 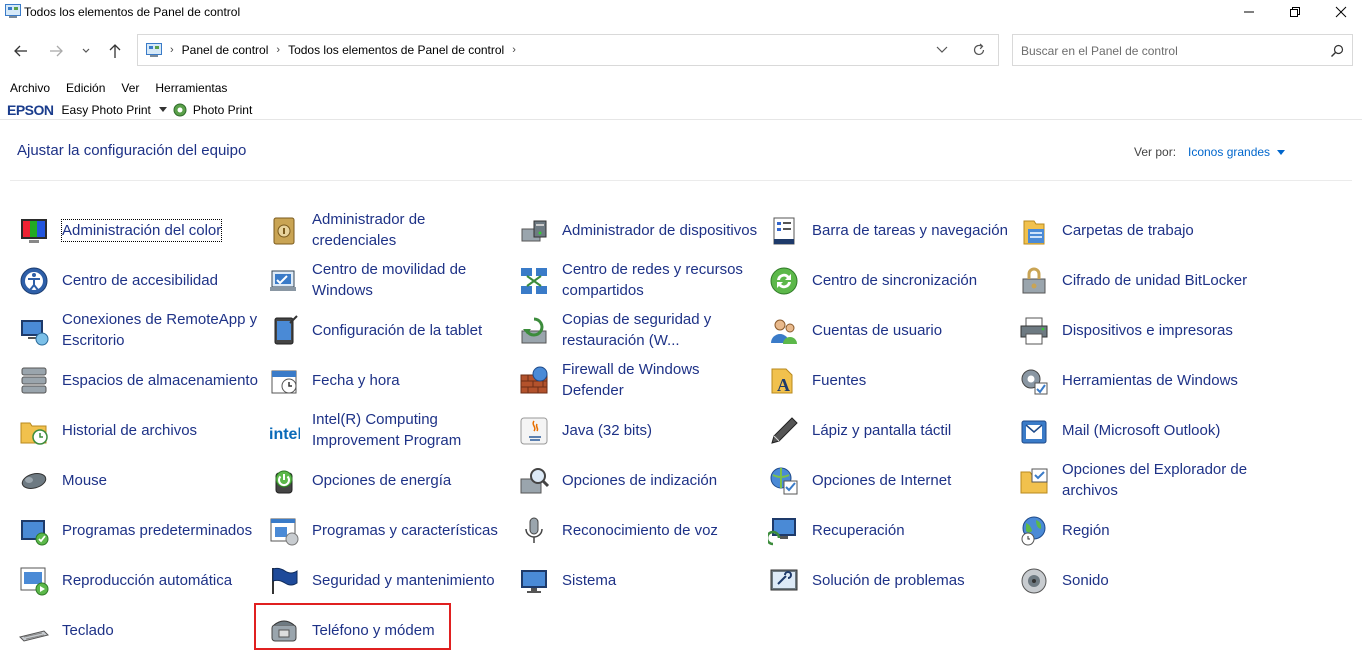 I want to click on control-panel-item-label: Administrador de dispositivos, so click(x=659, y=230).